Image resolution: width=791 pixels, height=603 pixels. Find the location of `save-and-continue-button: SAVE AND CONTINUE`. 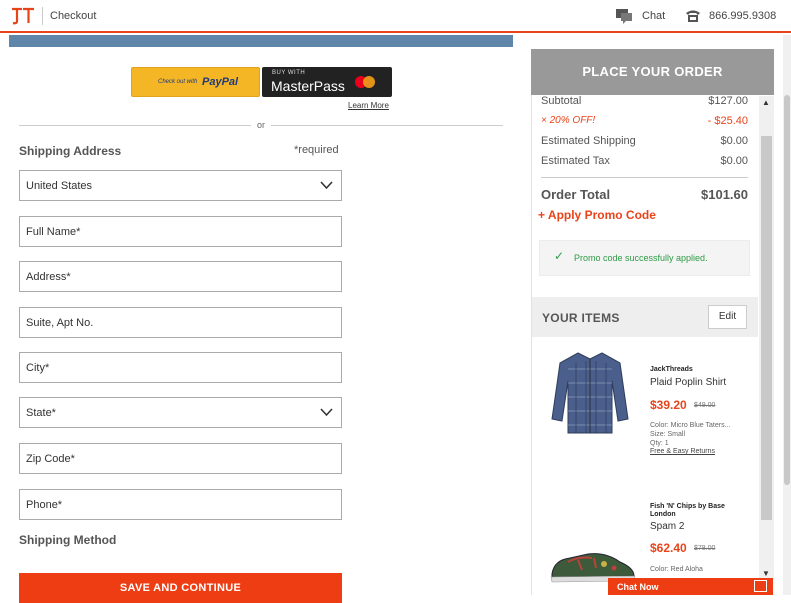

save-and-continue-button: SAVE AND CONTINUE is located at coordinates (180, 588).